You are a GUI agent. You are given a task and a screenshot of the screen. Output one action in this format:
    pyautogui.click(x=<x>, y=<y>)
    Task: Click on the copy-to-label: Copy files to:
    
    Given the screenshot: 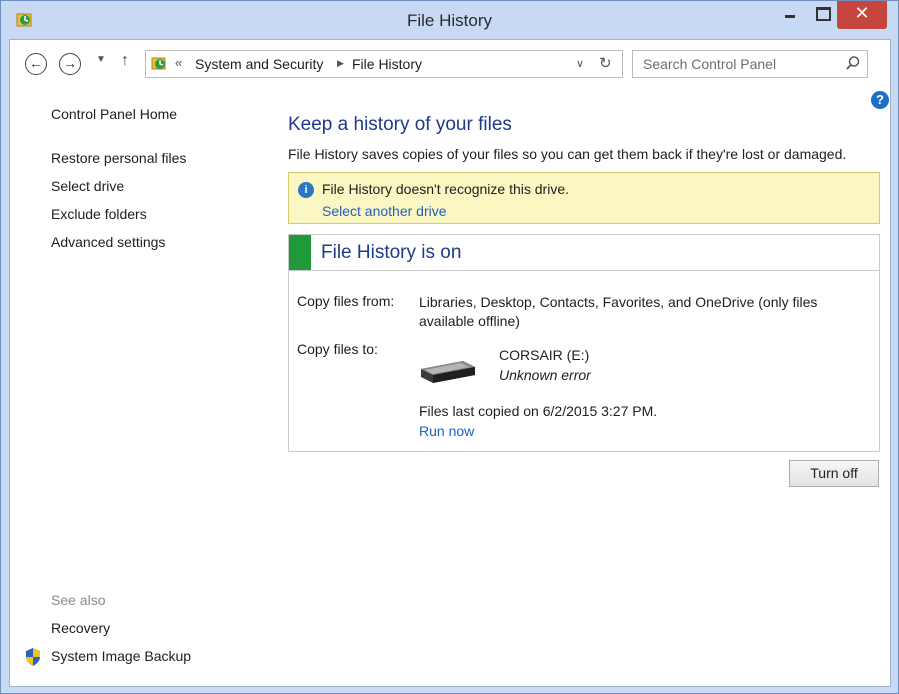 What is the action you would take?
    pyautogui.click(x=337, y=349)
    